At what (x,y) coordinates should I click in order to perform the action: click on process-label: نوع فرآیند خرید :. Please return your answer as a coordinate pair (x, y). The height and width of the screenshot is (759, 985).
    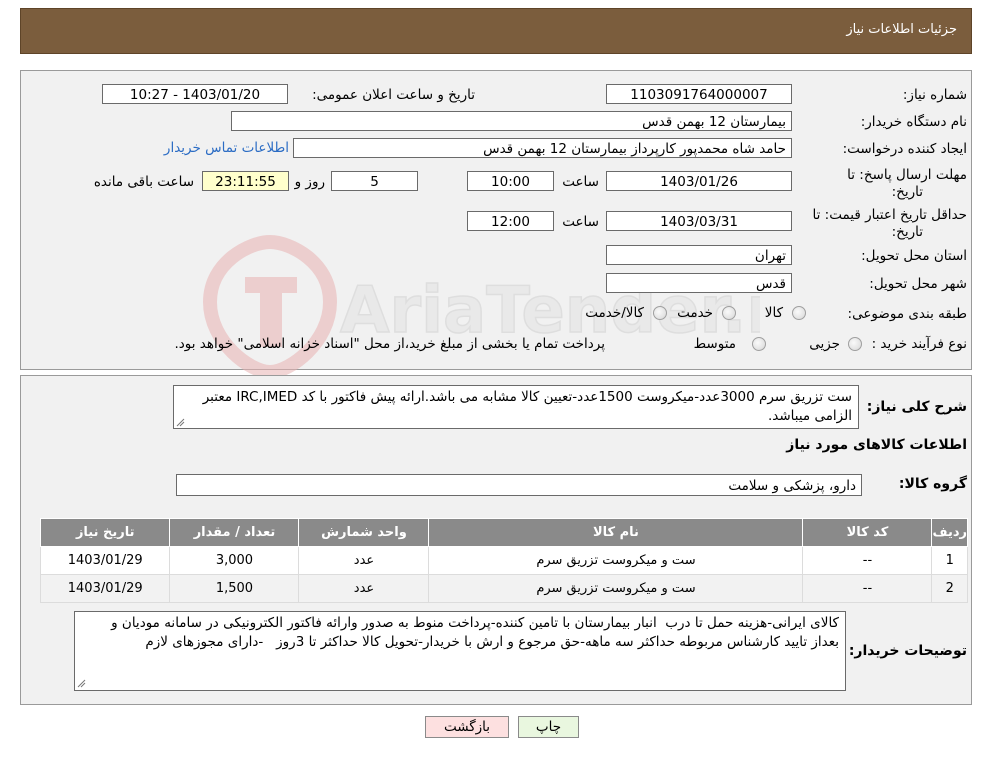
    Looking at the image, I should click on (919, 344).